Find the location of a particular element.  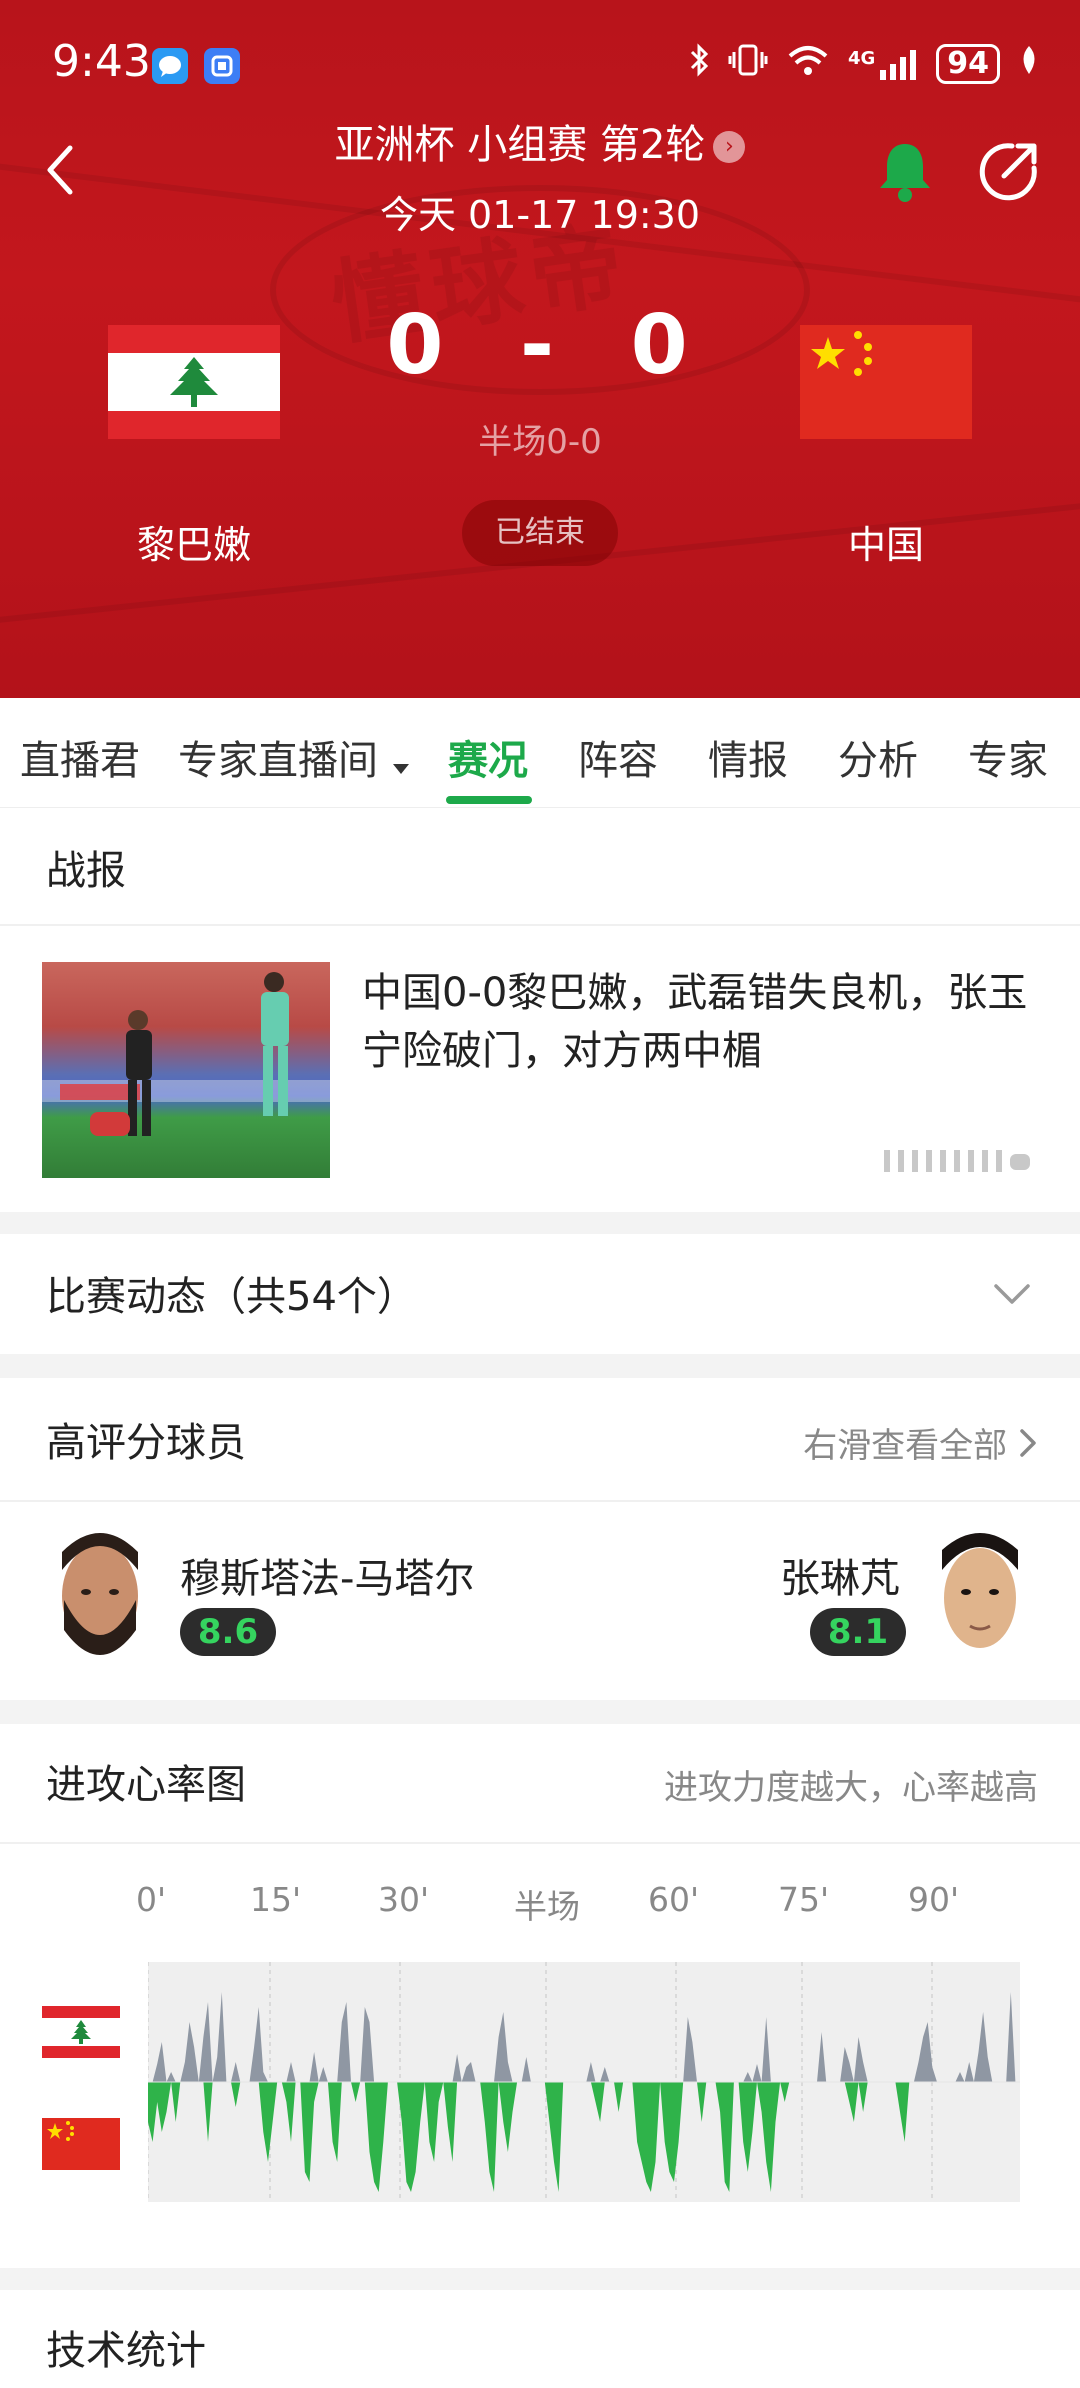

tab-match-status: 赛况 is located at coordinates (488, 757).